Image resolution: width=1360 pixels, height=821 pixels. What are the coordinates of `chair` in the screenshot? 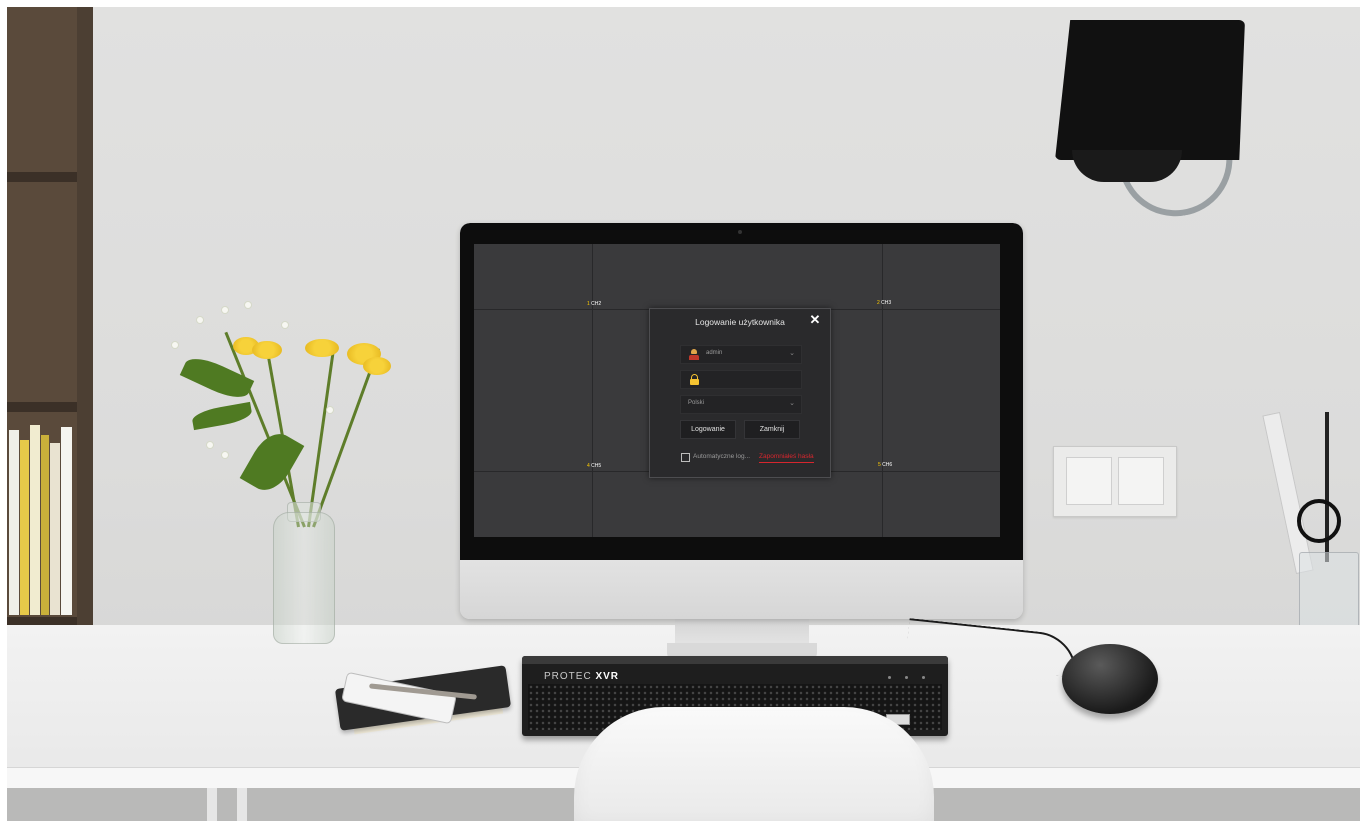 It's located at (754, 764).